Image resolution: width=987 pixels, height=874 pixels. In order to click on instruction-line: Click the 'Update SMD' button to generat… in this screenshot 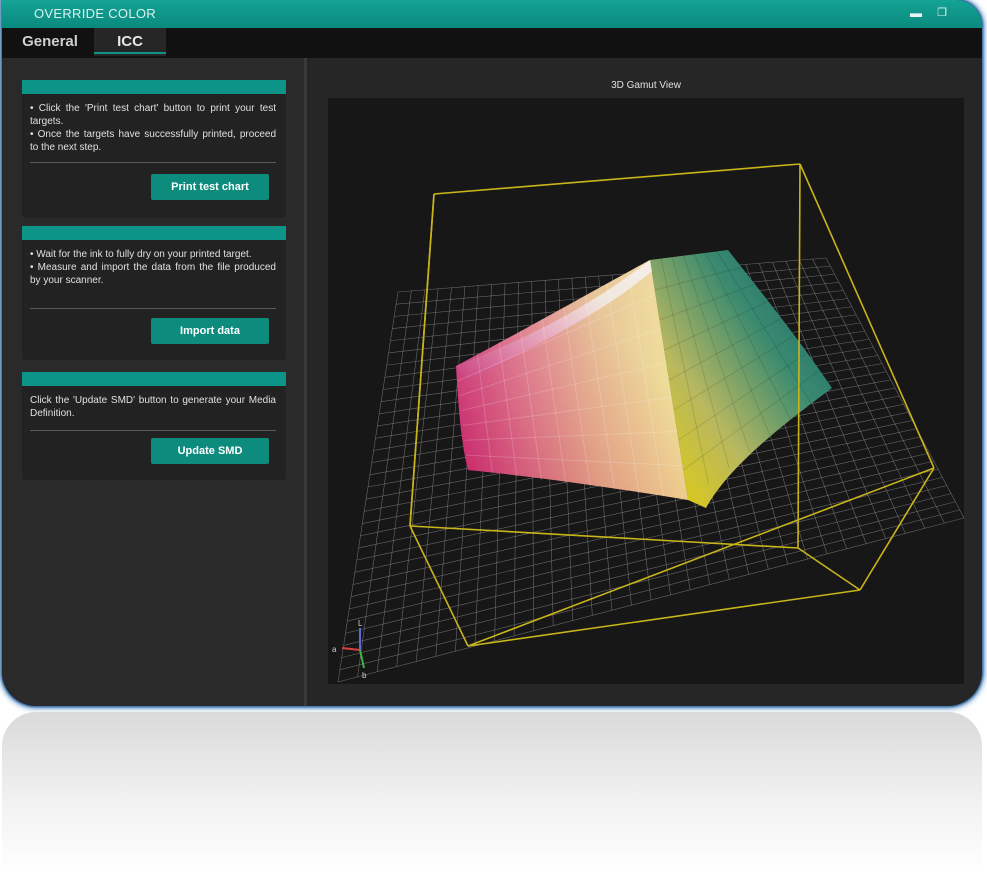, I will do `click(153, 407)`.